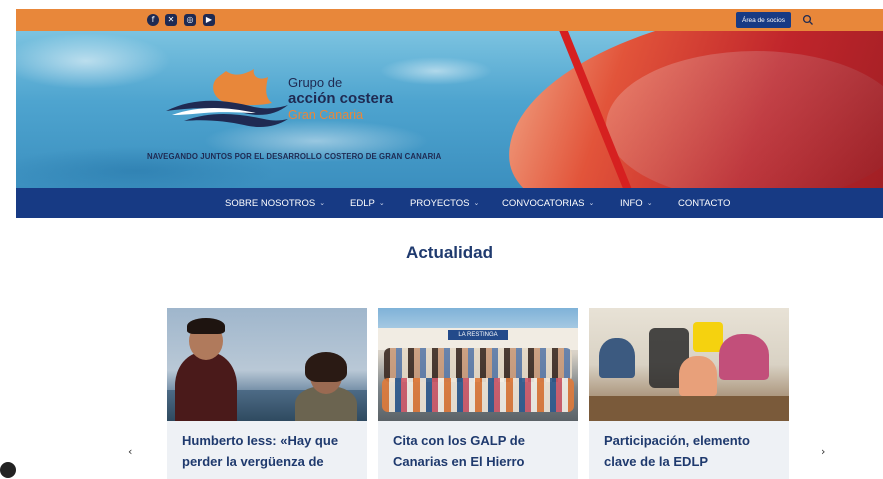 Image resolution: width=883 pixels, height=479 pixels. Describe the element at coordinates (171, 20) in the screenshot. I see `x-icon: ✕` at that location.